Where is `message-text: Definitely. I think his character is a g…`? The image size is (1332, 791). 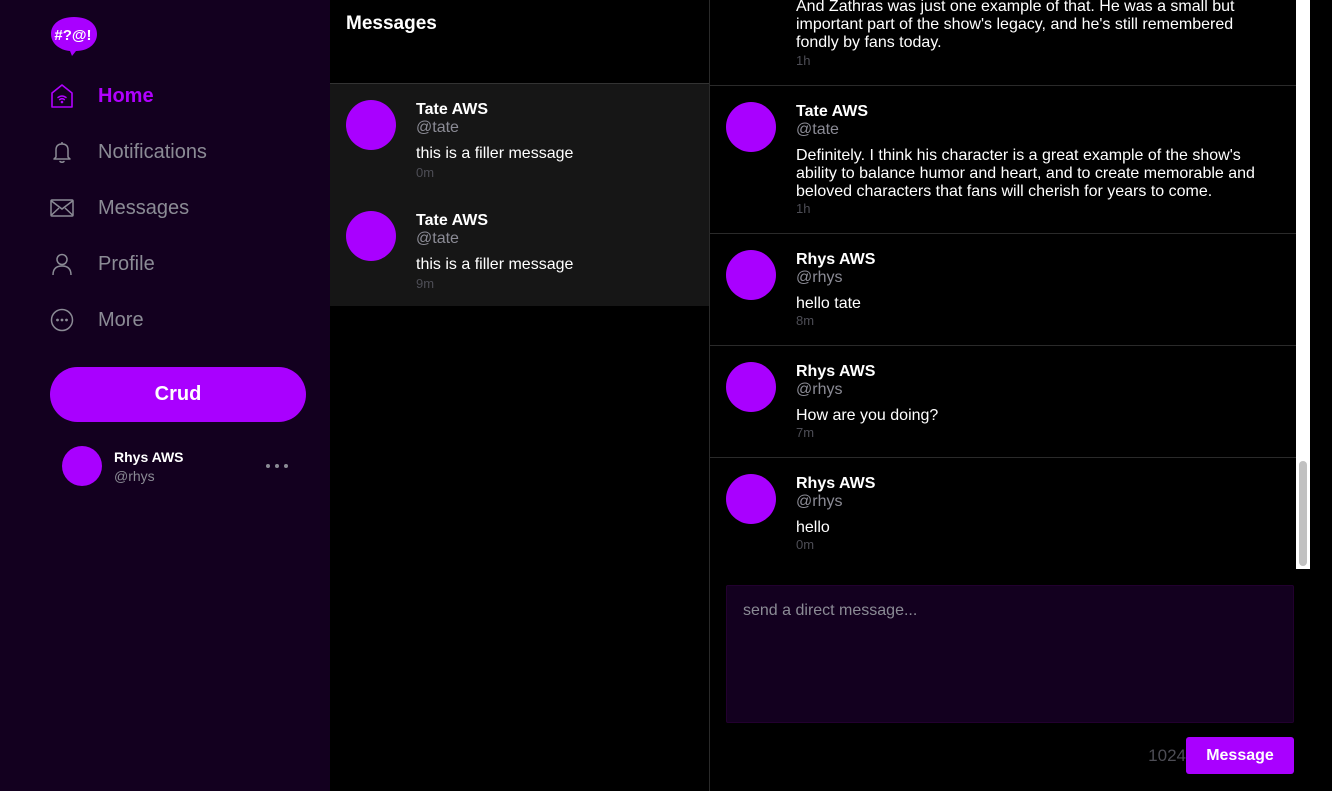
message-text: Definitely. I think his character is a g… is located at coordinates (1025, 173).